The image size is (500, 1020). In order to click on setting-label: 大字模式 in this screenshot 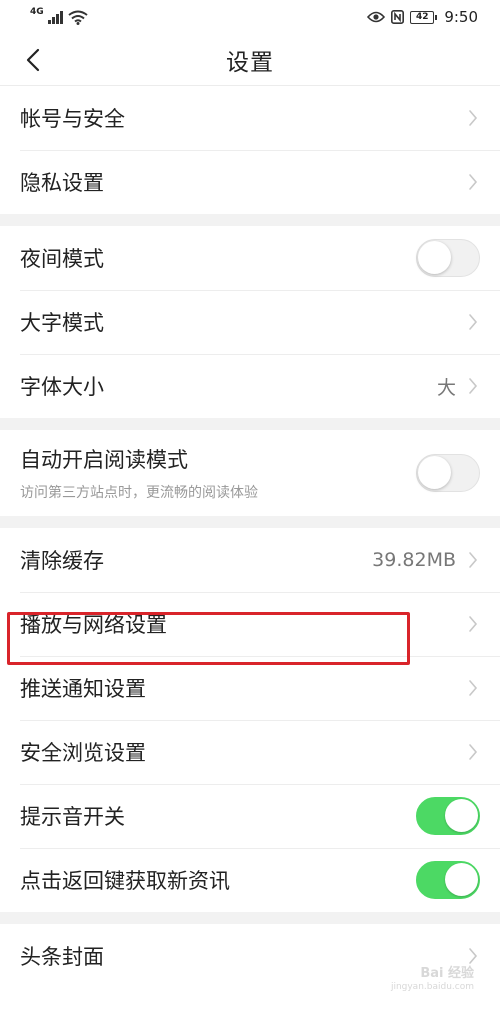, I will do `click(62, 323)`.